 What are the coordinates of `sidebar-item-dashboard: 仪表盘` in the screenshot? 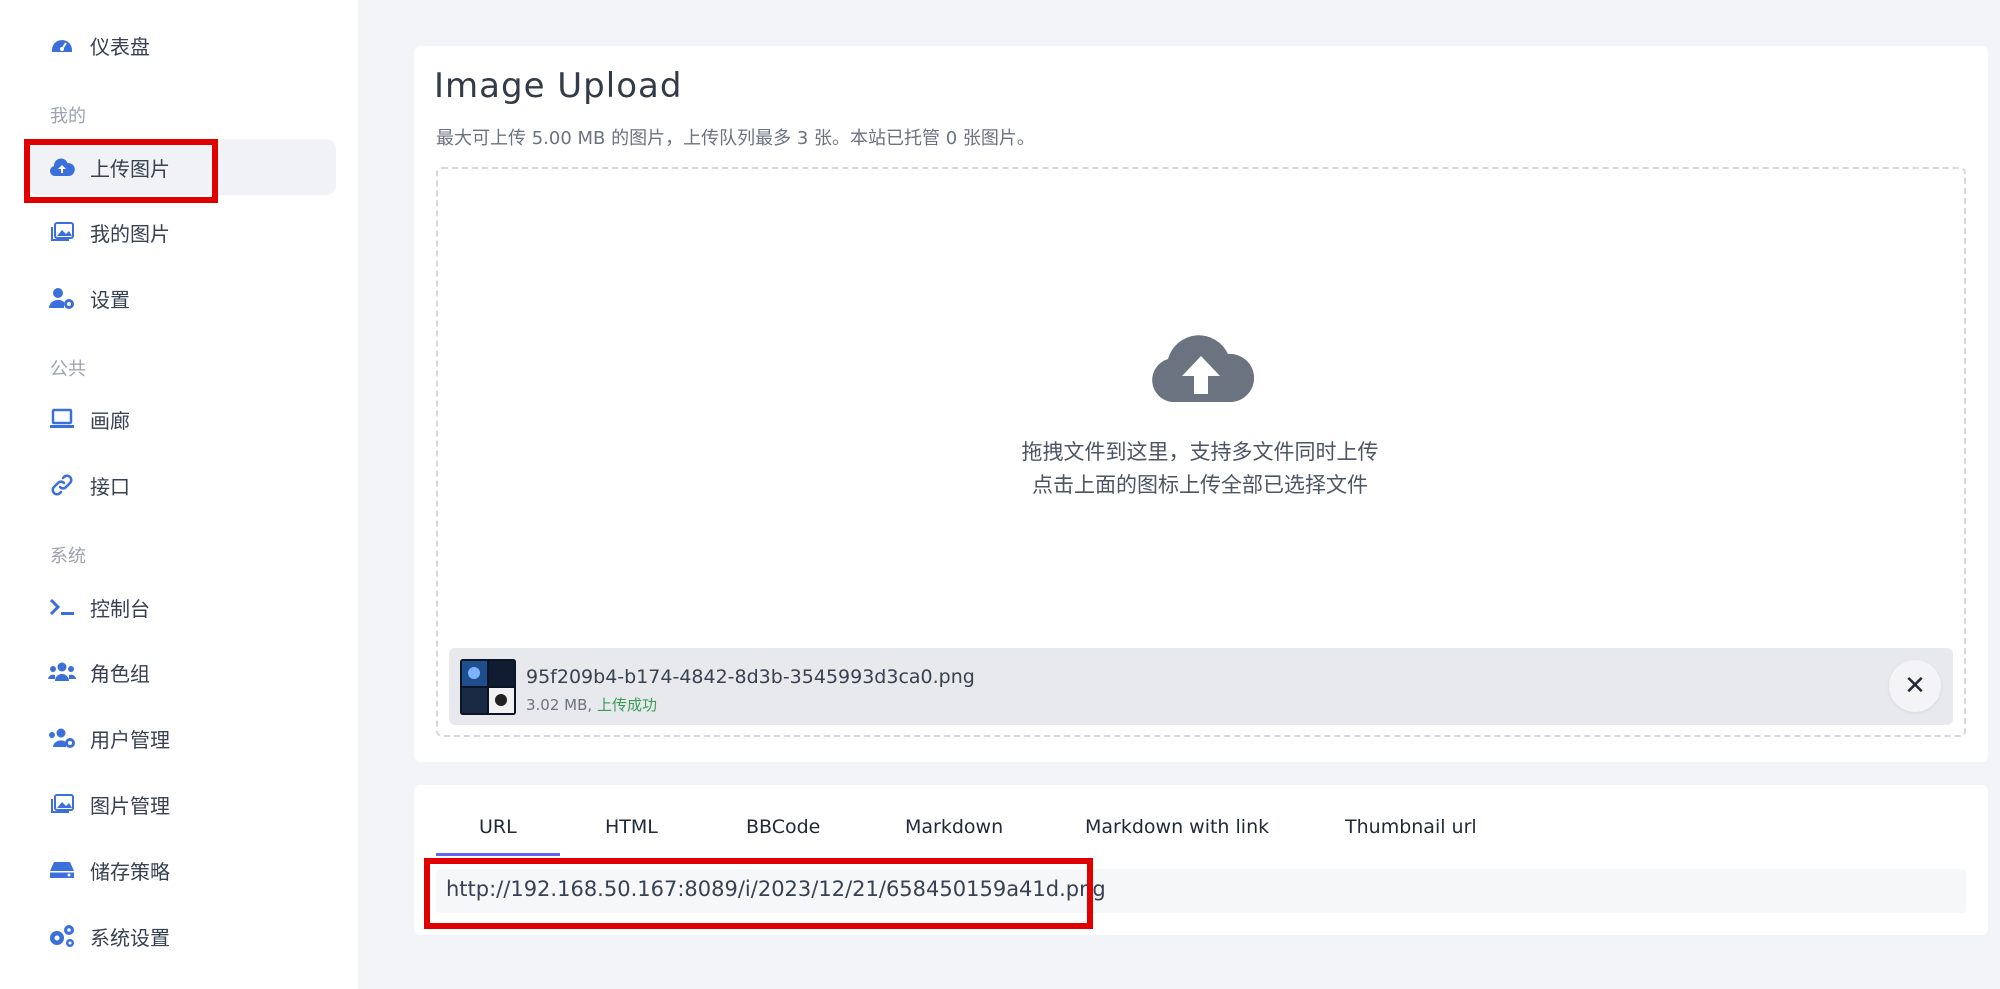 It's located at (182, 45).